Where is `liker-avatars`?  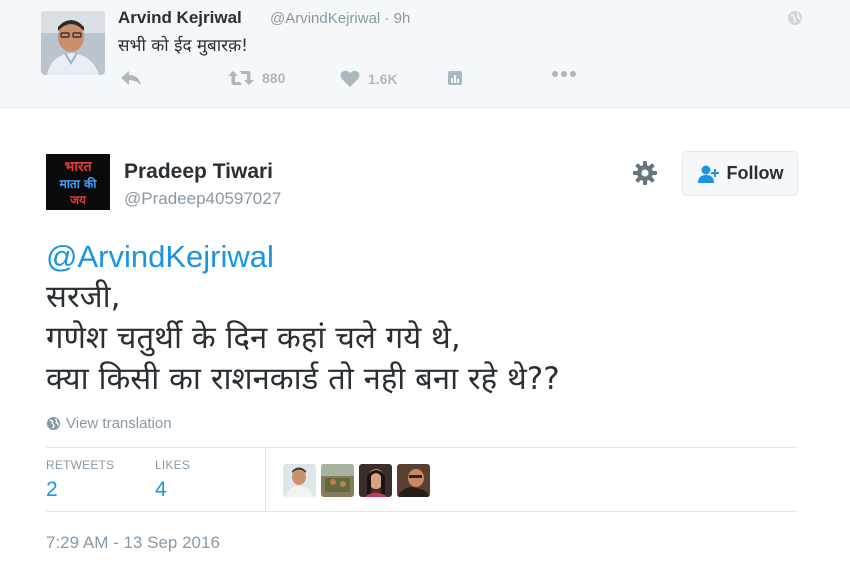
liker-avatars is located at coordinates (356, 480).